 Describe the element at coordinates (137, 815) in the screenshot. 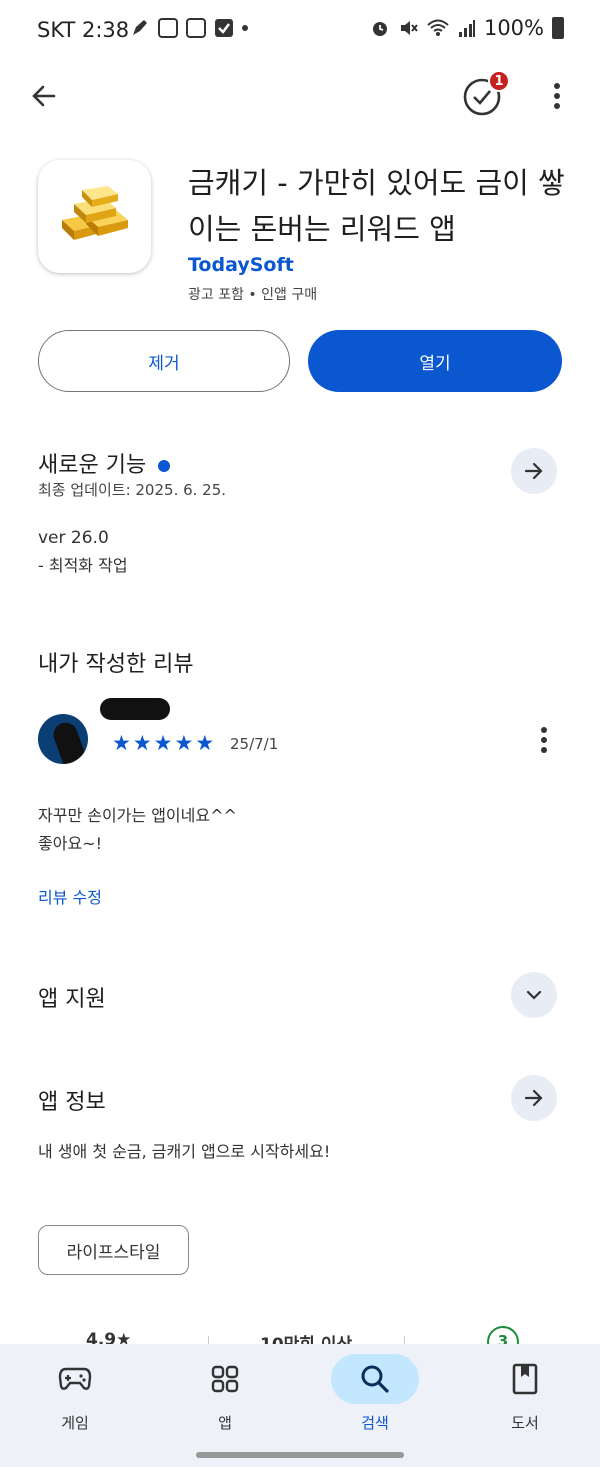

I see `review-text-line1: 자꾸만 손이가는 앱이네요^^` at that location.